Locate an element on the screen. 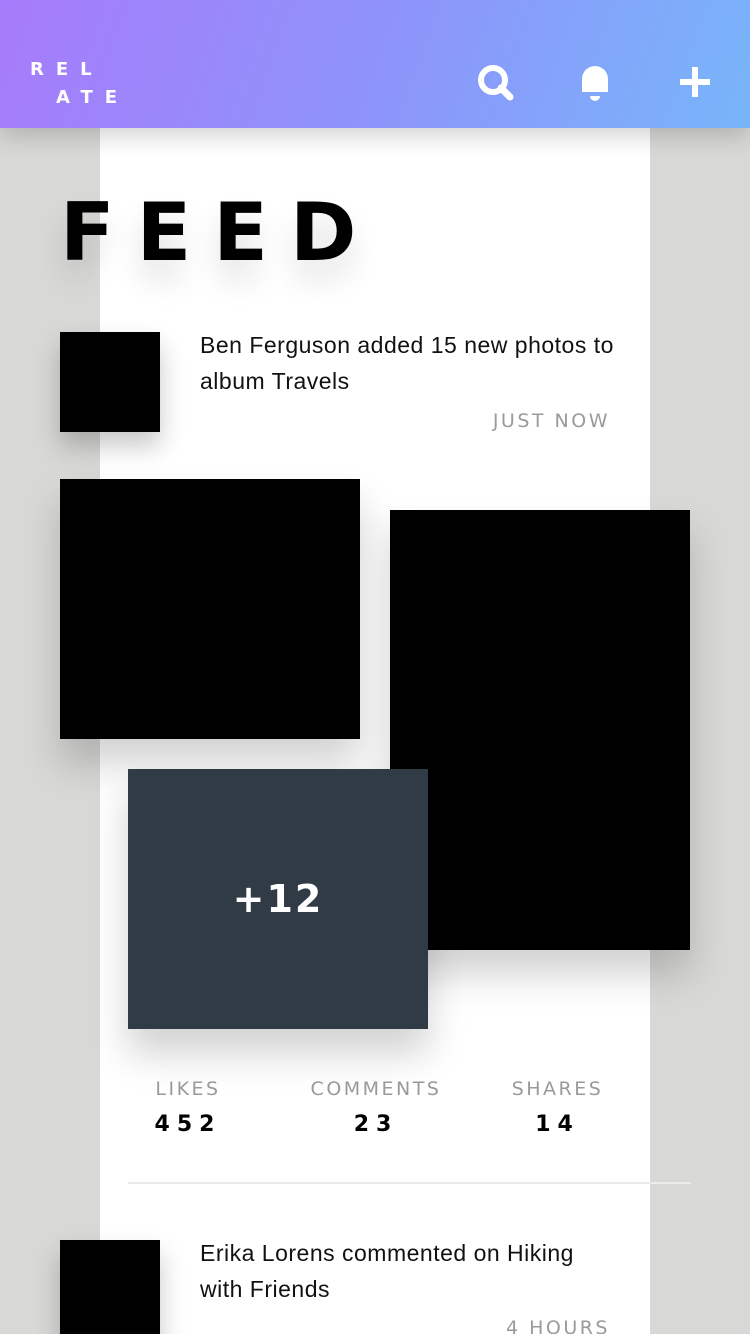 Image resolution: width=750 pixels, height=1334 pixels. post-divider is located at coordinates (409, 1183).